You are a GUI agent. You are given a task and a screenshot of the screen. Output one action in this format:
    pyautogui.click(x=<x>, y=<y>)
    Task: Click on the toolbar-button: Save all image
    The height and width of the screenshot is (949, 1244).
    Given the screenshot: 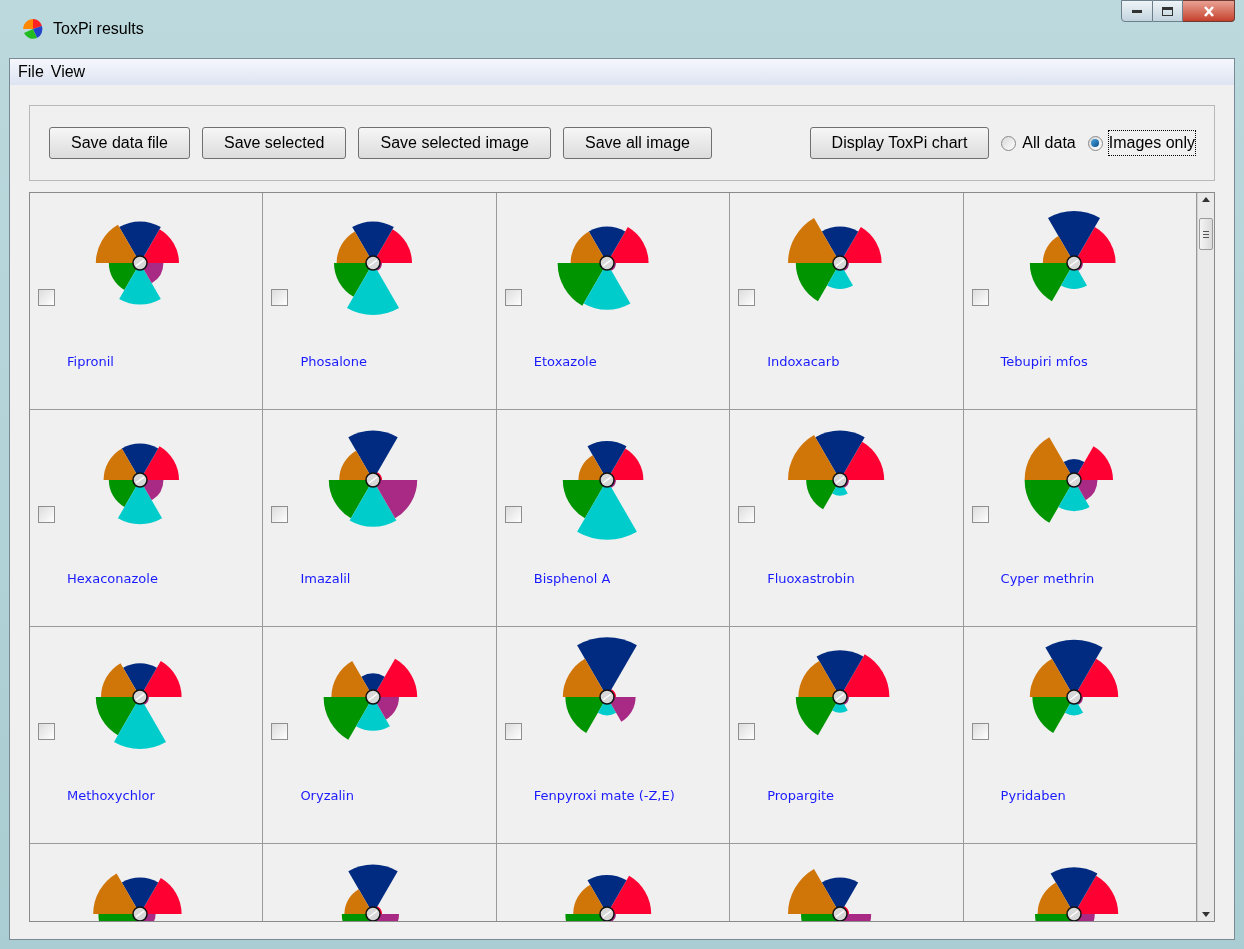 What is the action you would take?
    pyautogui.click(x=637, y=143)
    